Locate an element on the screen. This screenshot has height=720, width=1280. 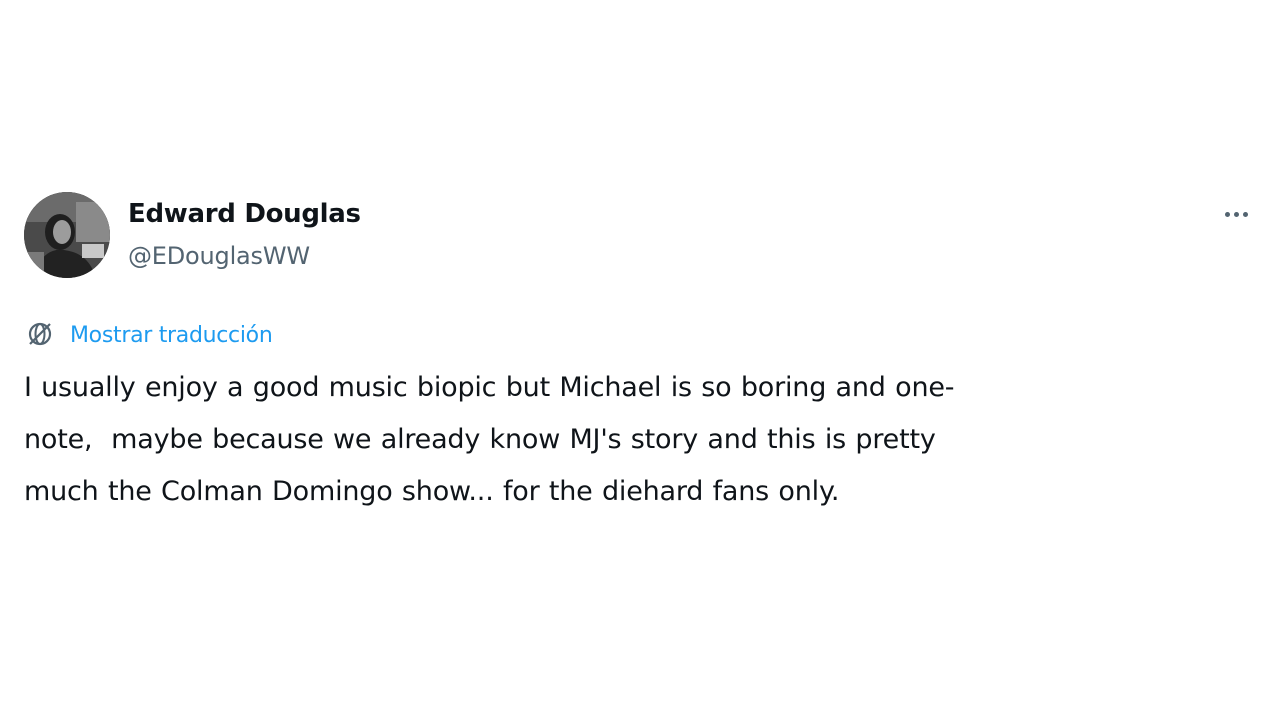
display-name: Edward Douglas is located at coordinates (244, 214).